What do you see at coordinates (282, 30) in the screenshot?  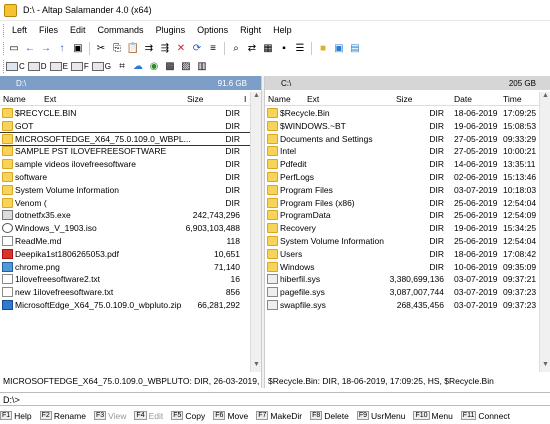 I see `menu-help: Help` at bounding box center [282, 30].